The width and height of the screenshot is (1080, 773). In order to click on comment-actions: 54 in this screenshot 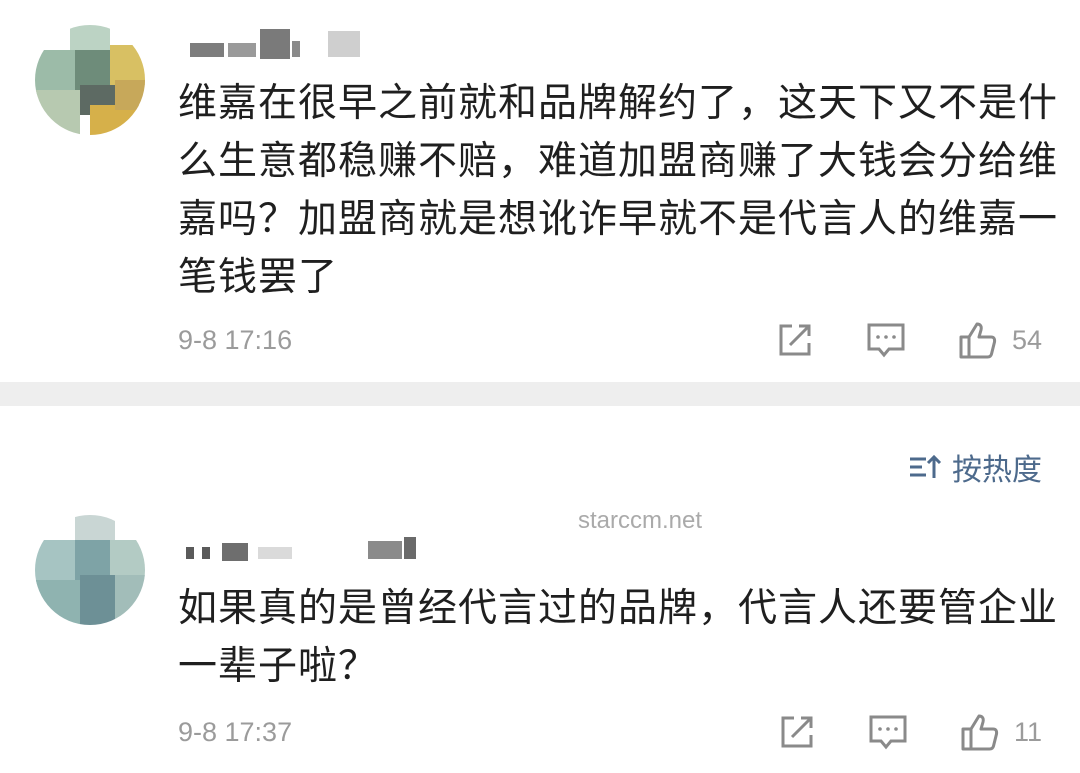, I will do `click(883, 340)`.